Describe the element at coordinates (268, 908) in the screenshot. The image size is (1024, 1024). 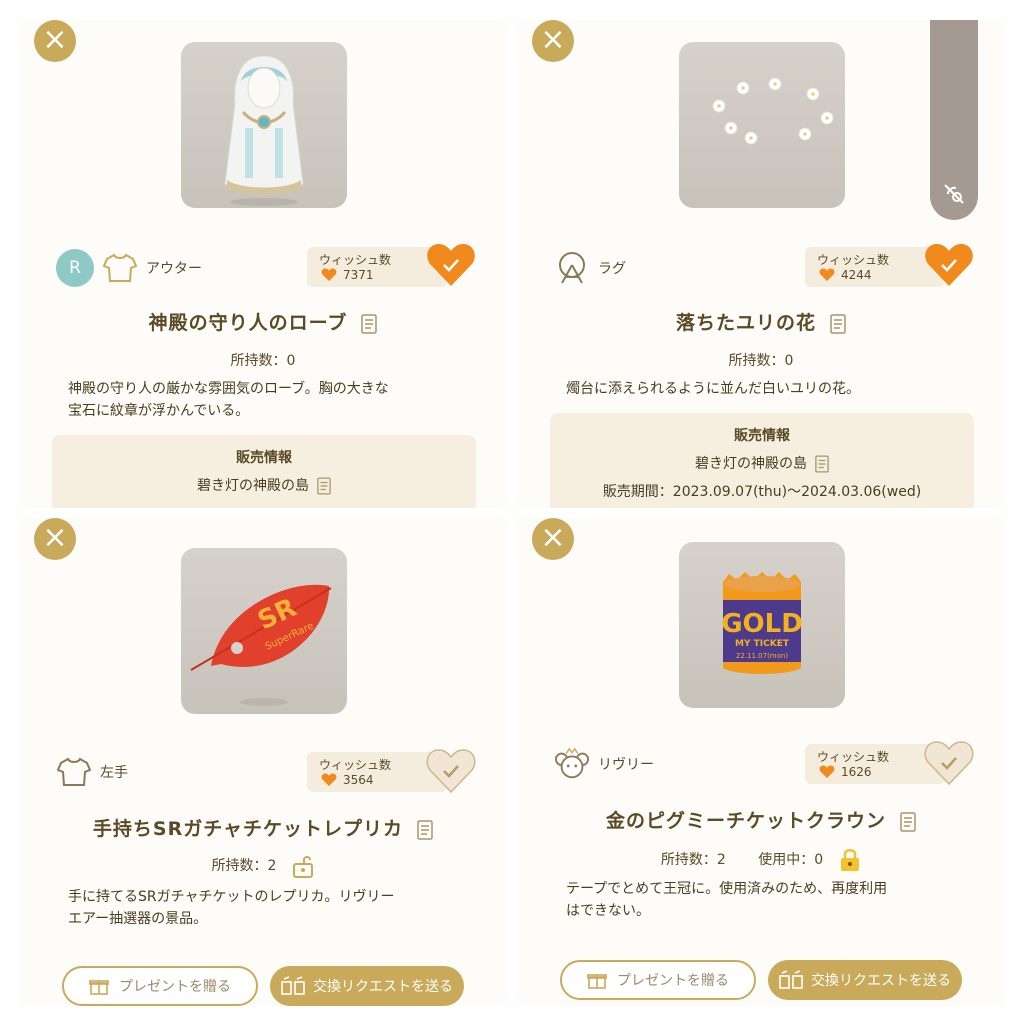
I see `item-description: 手に持てるSRガチャチケットのレプリカ。リヴリー エアー抽選器の景品。` at that location.